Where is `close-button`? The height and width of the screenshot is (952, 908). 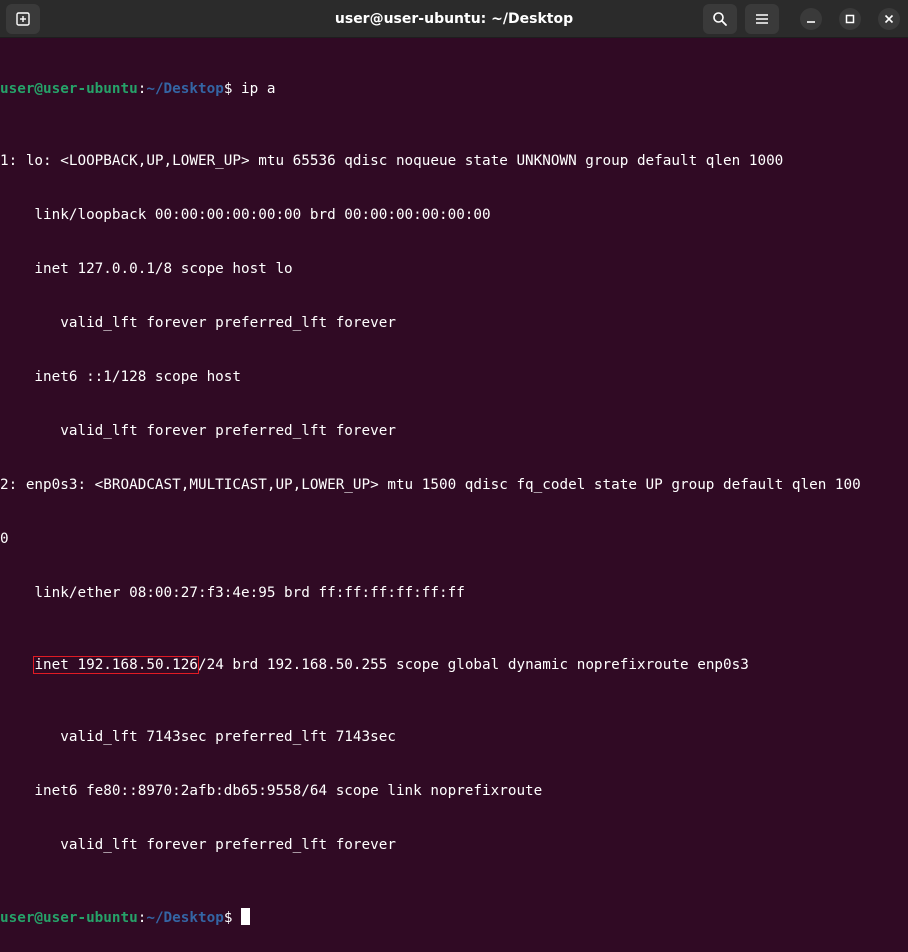
close-button is located at coordinates (889, 19).